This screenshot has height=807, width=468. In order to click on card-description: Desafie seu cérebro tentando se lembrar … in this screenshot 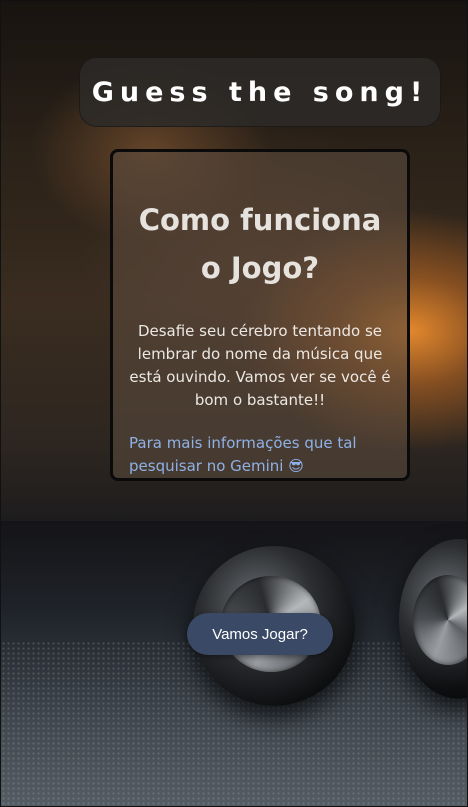, I will do `click(260, 365)`.